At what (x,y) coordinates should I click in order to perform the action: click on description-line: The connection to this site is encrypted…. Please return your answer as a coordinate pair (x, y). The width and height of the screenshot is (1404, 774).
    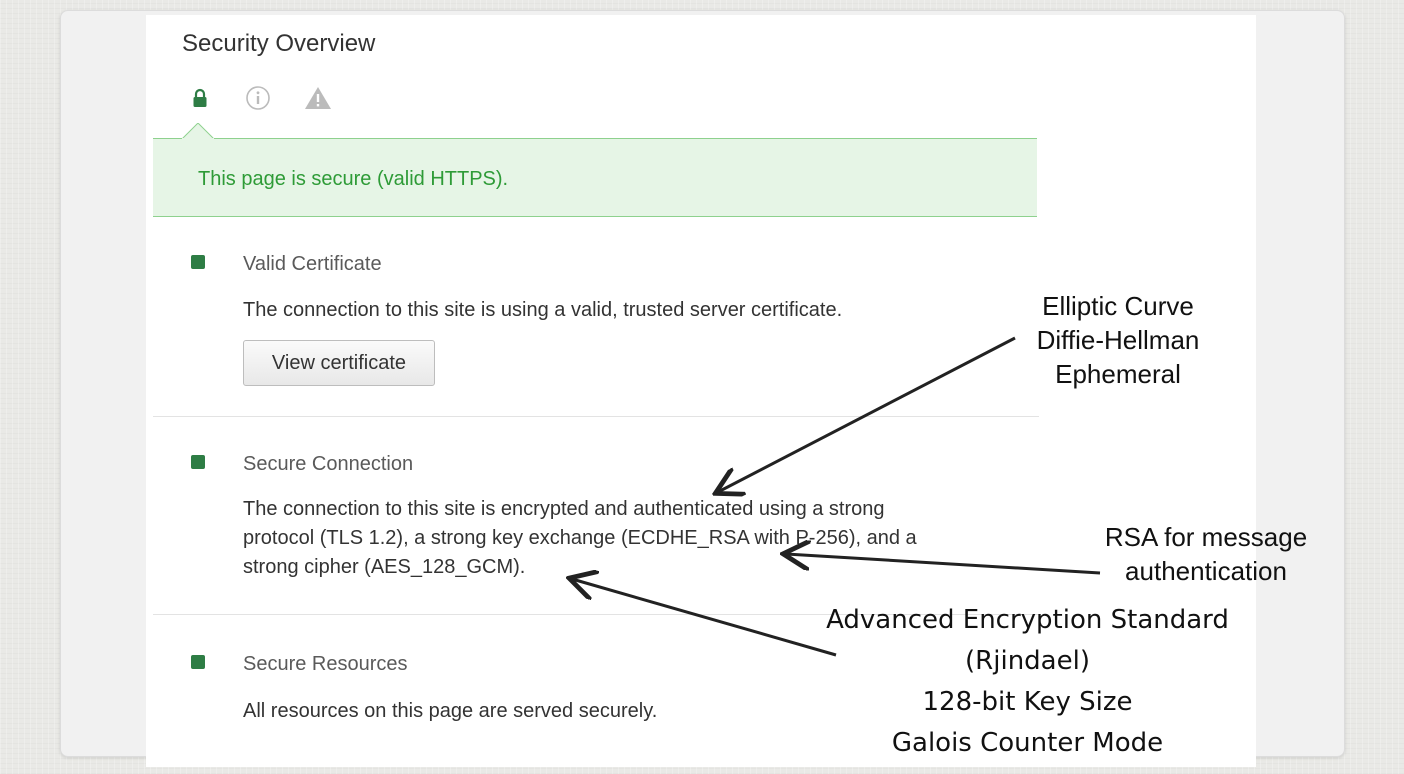
    Looking at the image, I should click on (564, 509).